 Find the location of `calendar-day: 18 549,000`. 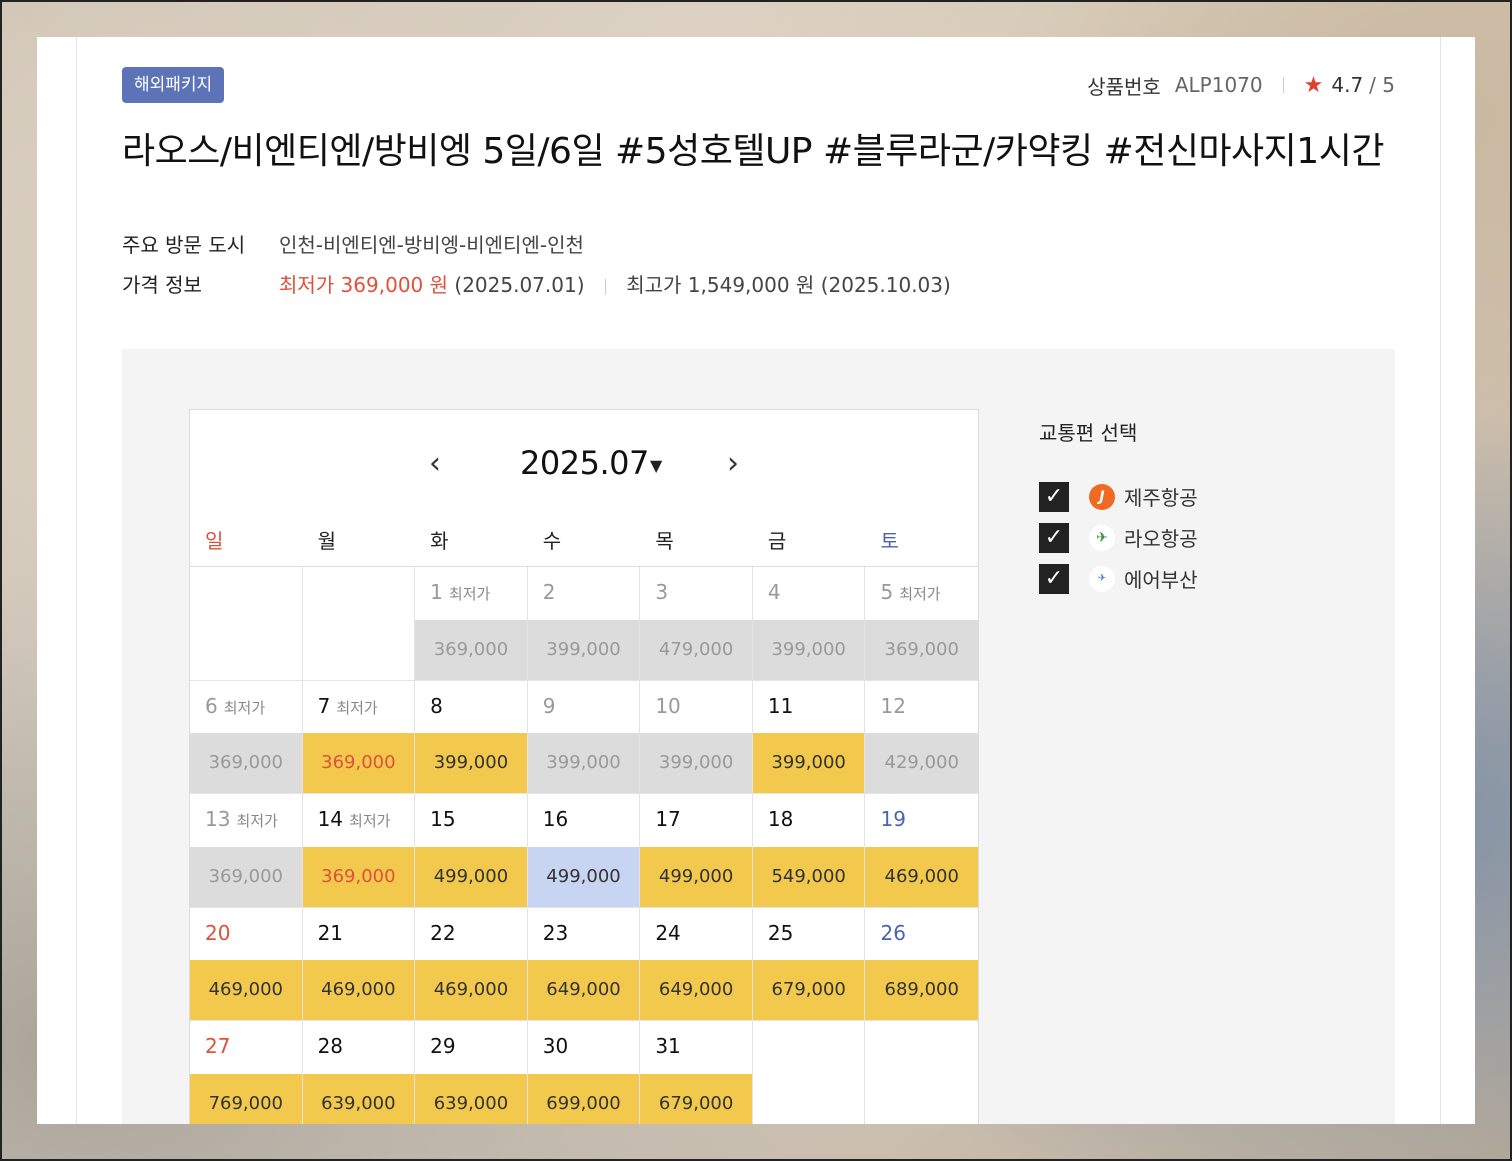

calendar-day: 18 549,000 is located at coordinates (809, 851).